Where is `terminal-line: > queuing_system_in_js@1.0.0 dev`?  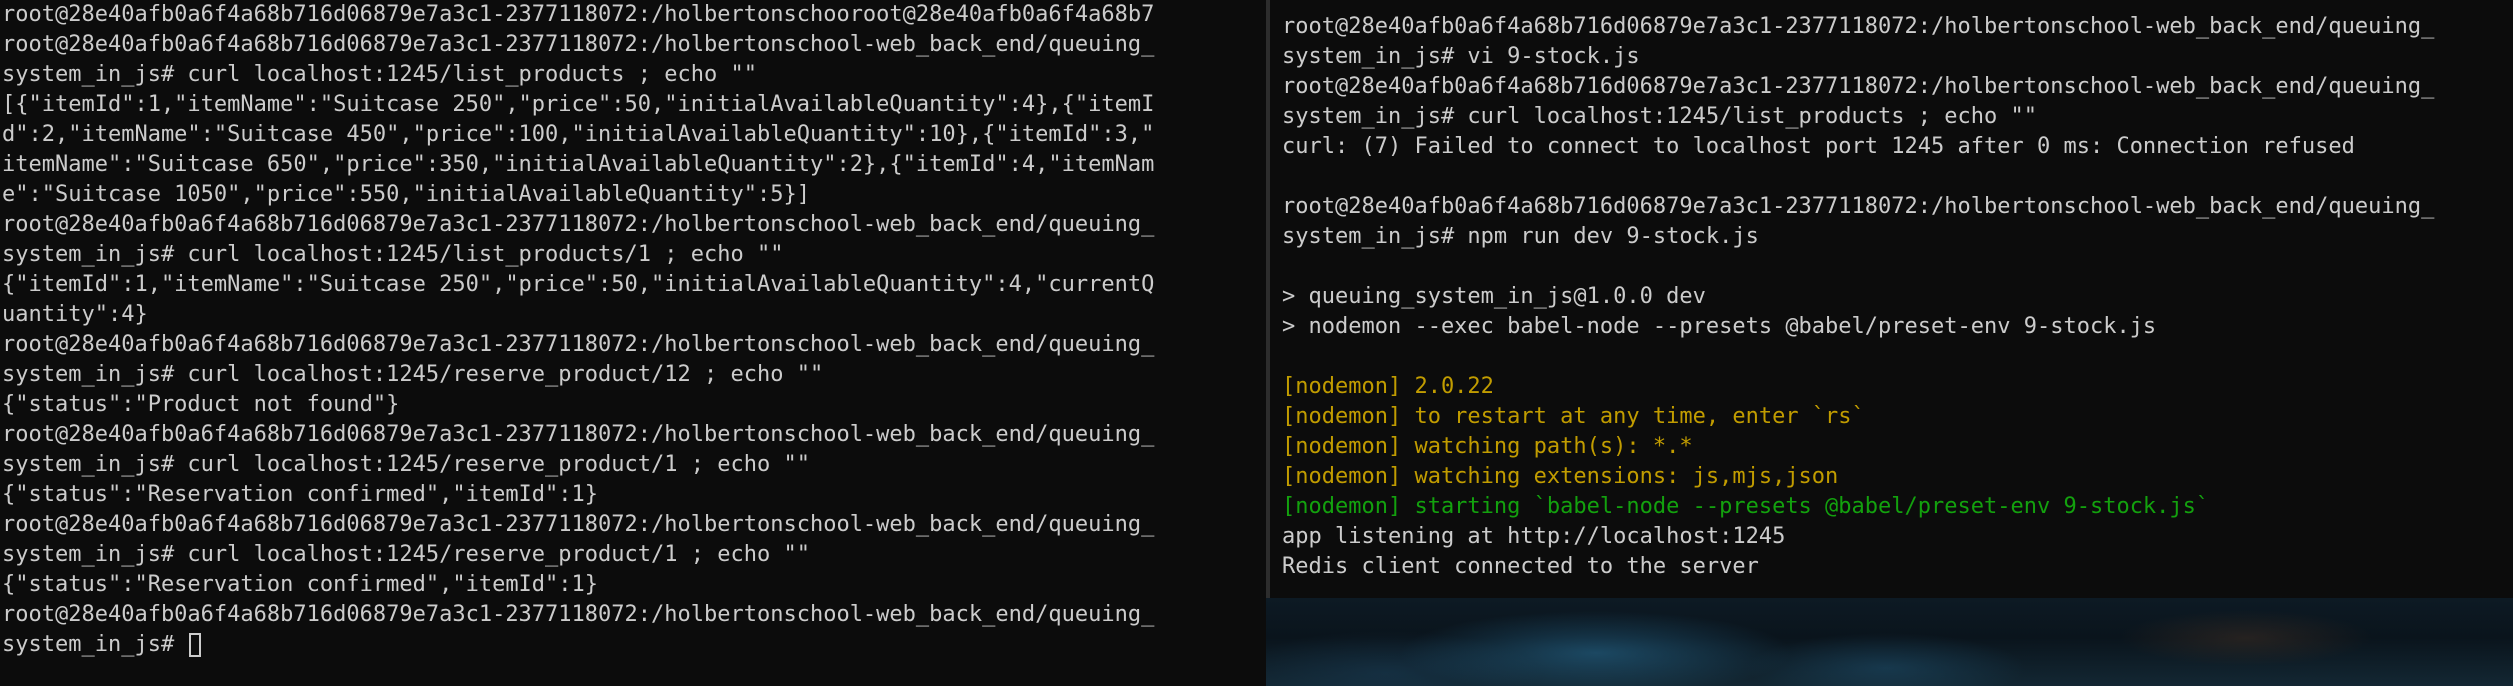 terminal-line: > queuing_system_in_js@1.0.0 dev is located at coordinates (1494, 296).